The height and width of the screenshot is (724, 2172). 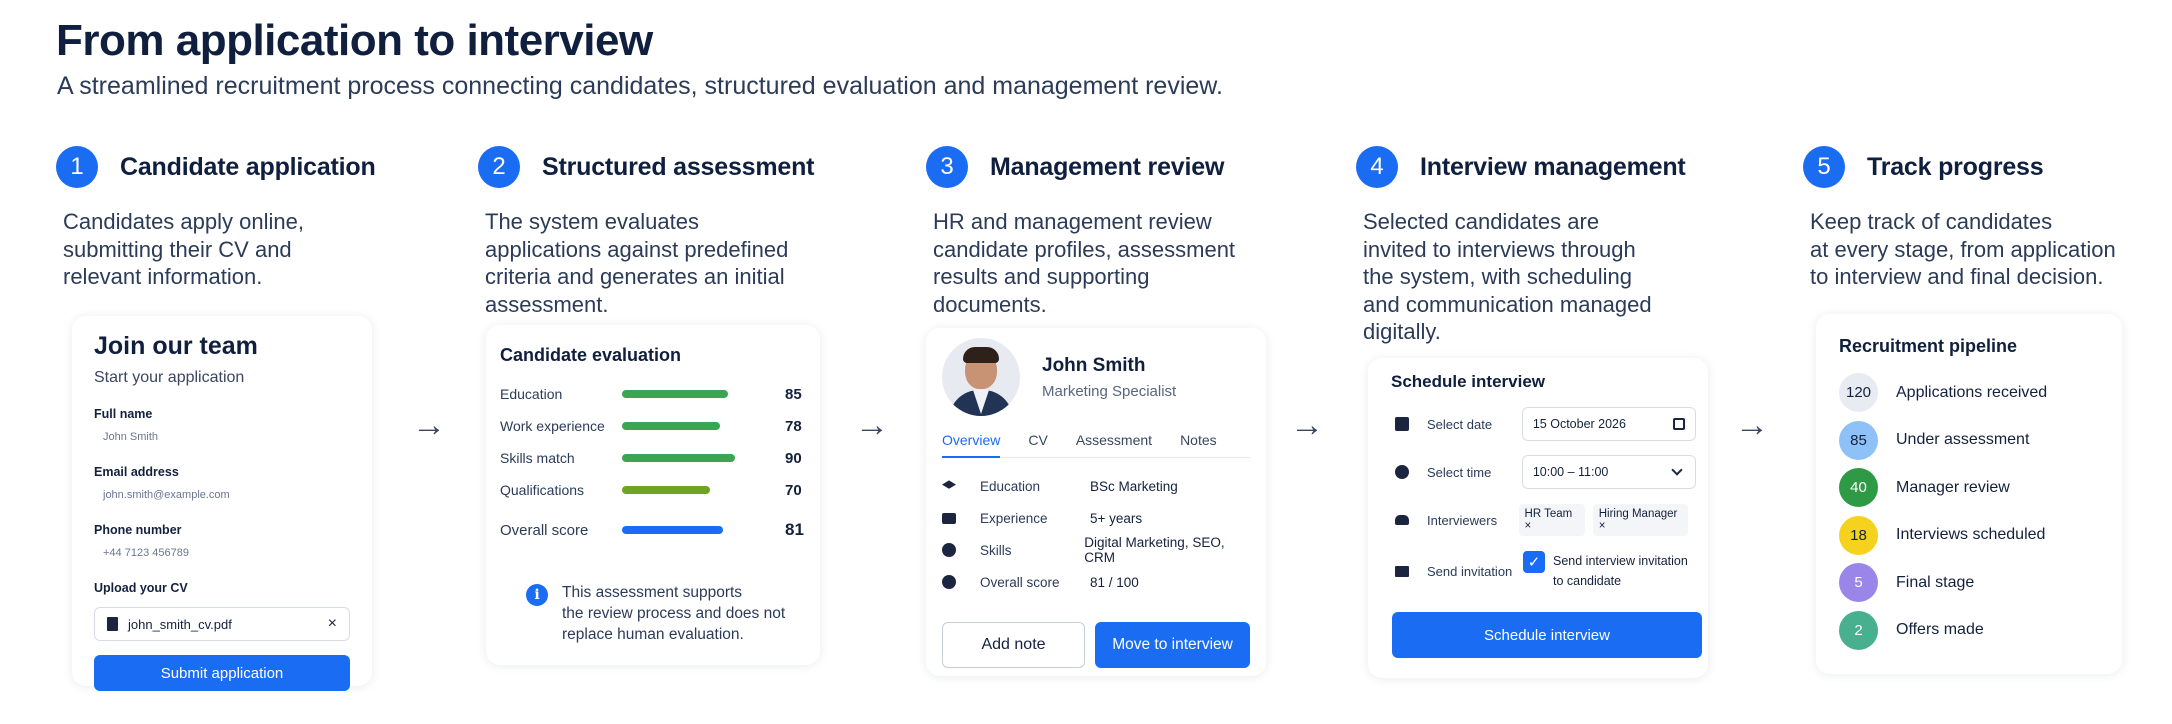 I want to click on profile-label: Skills, so click(x=996, y=550).